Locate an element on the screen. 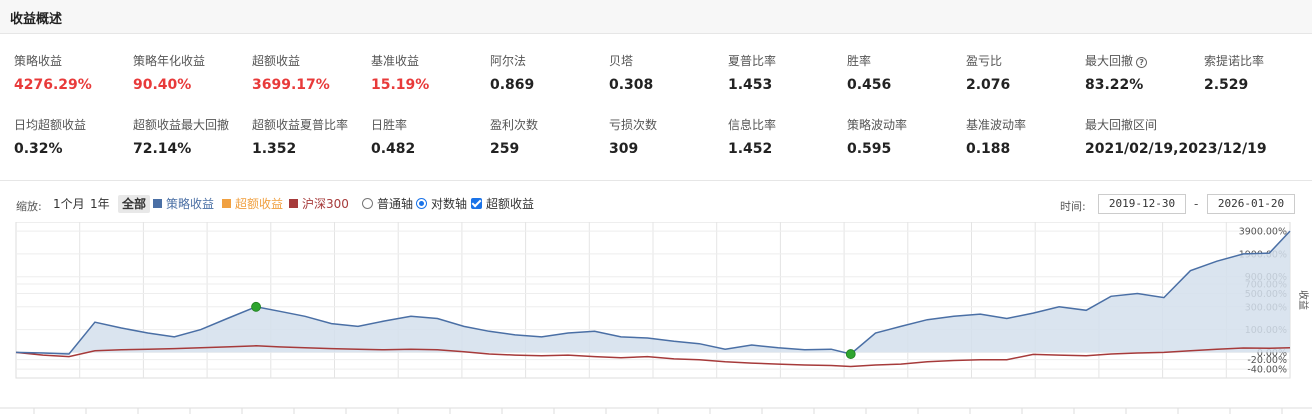 The image size is (1312, 414). zoom-1-year-button: 1年 is located at coordinates (100, 204).